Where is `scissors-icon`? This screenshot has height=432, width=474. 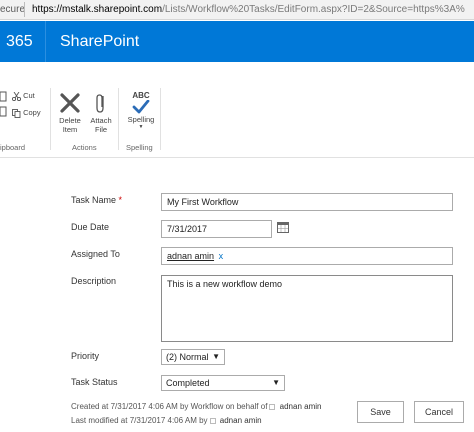 scissors-icon is located at coordinates (16, 96).